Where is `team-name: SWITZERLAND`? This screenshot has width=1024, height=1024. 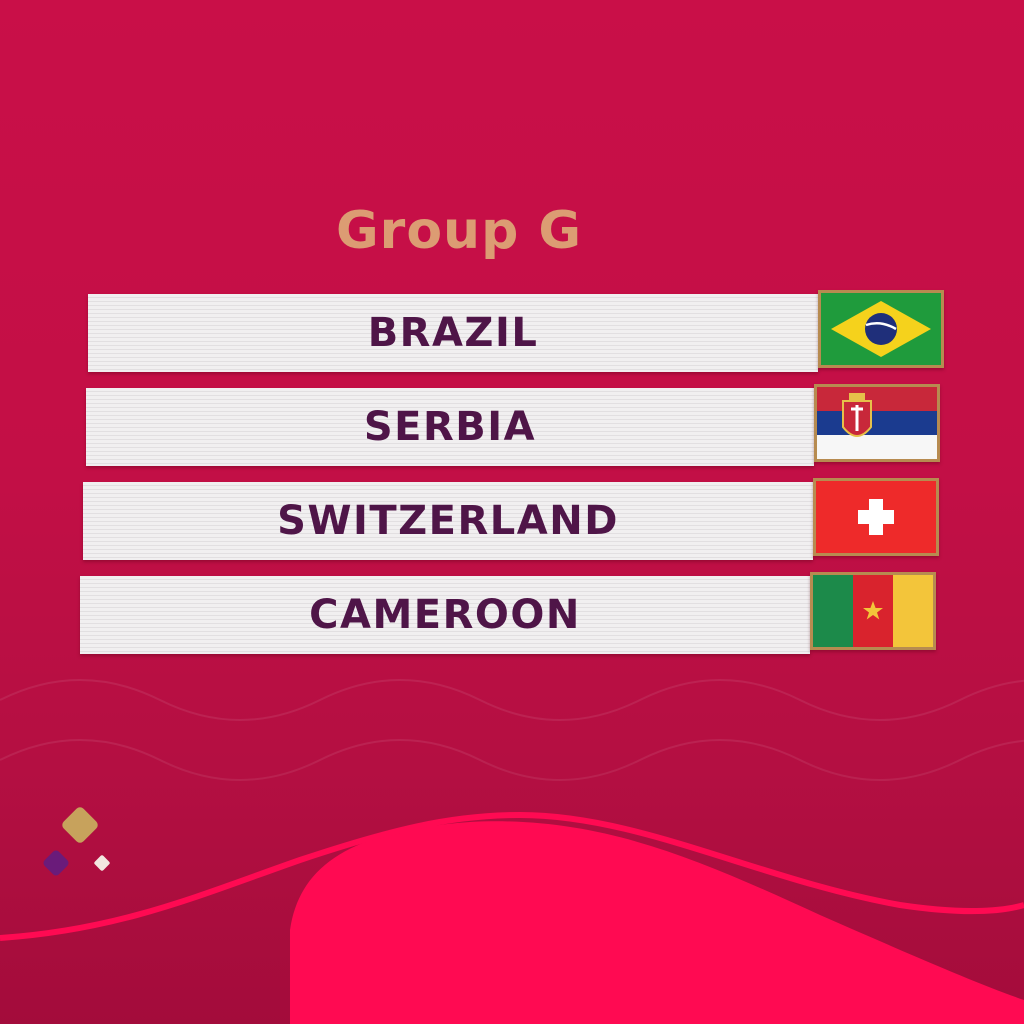 team-name: SWITZERLAND is located at coordinates (448, 521).